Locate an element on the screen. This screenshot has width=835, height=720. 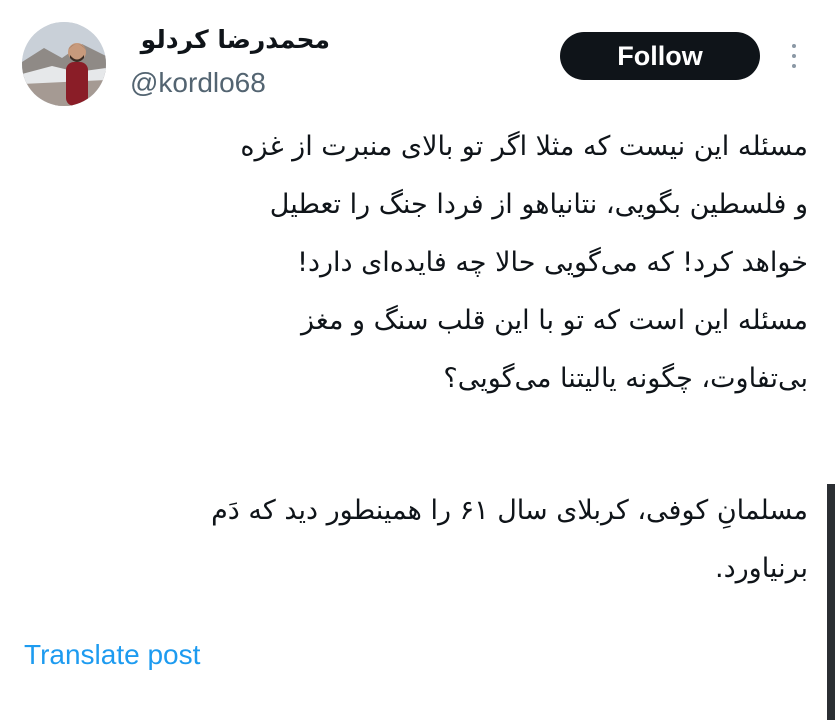
avatar is located at coordinates (64, 64).